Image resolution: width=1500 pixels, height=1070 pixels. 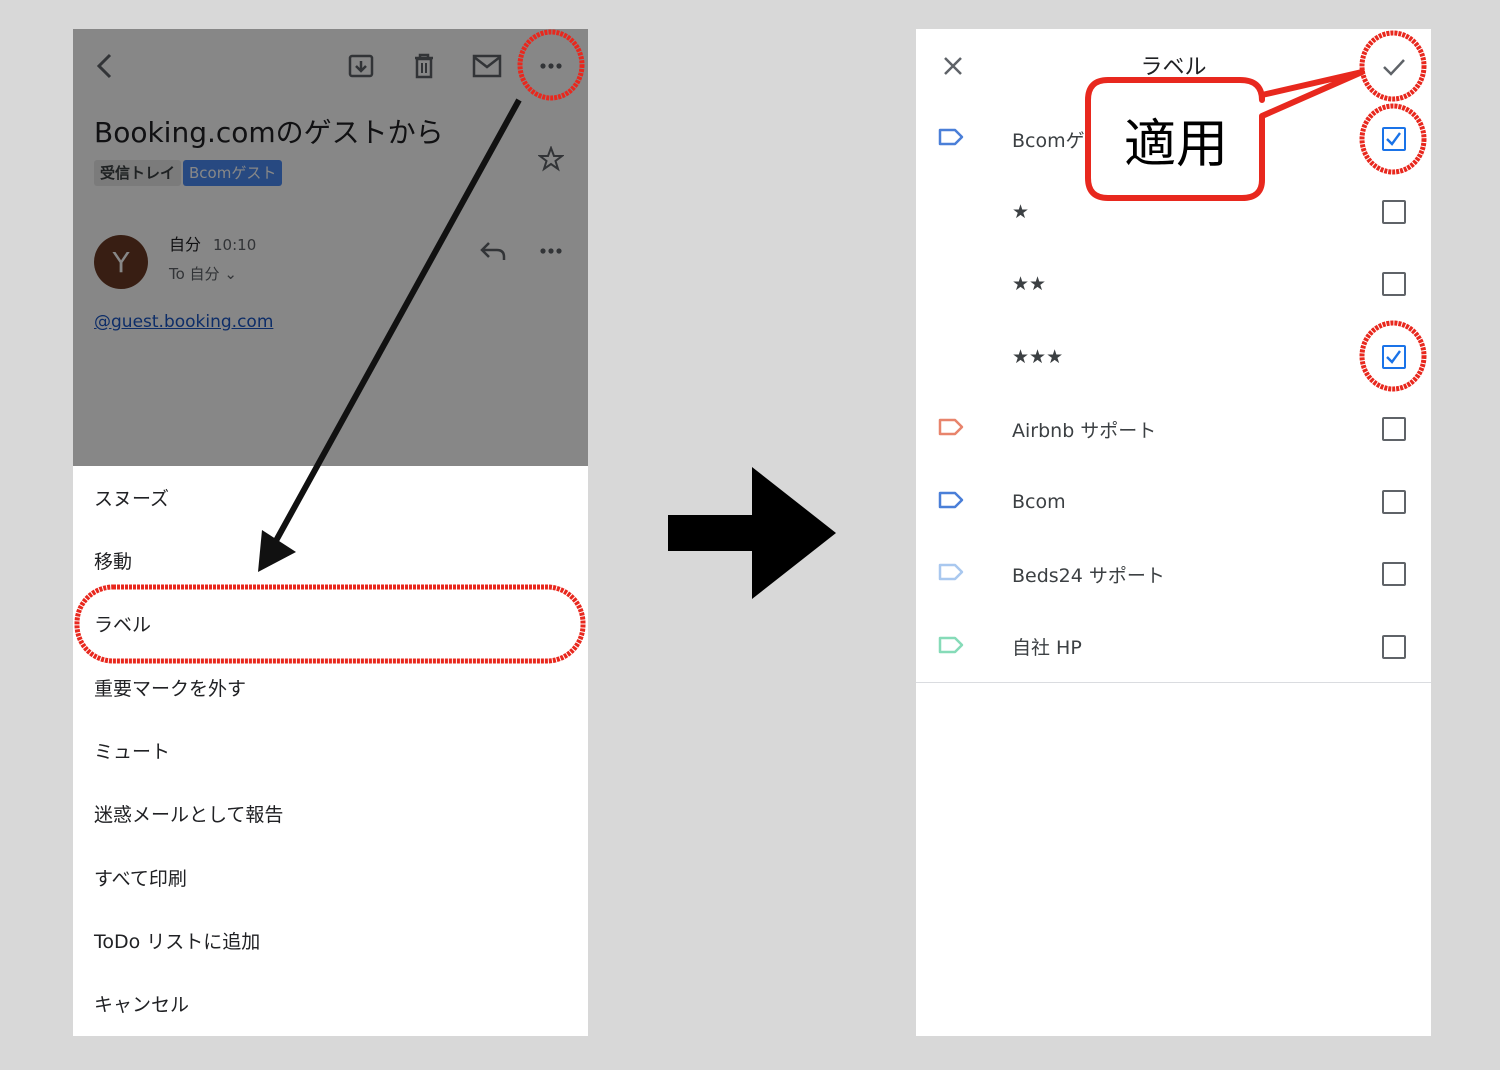 What do you see at coordinates (334, 687) in the screenshot?
I see `menu-item-unmark-important: 重要マークを外す` at bounding box center [334, 687].